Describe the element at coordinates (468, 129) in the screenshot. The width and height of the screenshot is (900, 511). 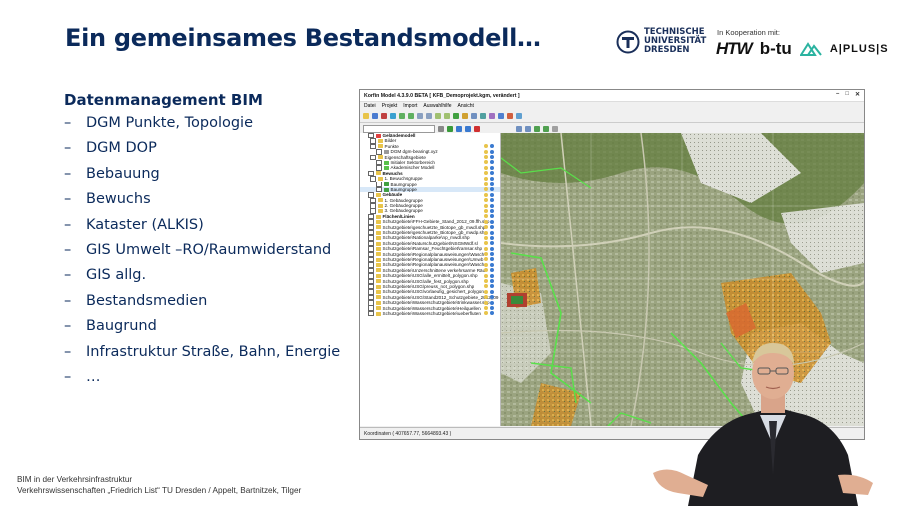
I see `refresh-icon` at that location.